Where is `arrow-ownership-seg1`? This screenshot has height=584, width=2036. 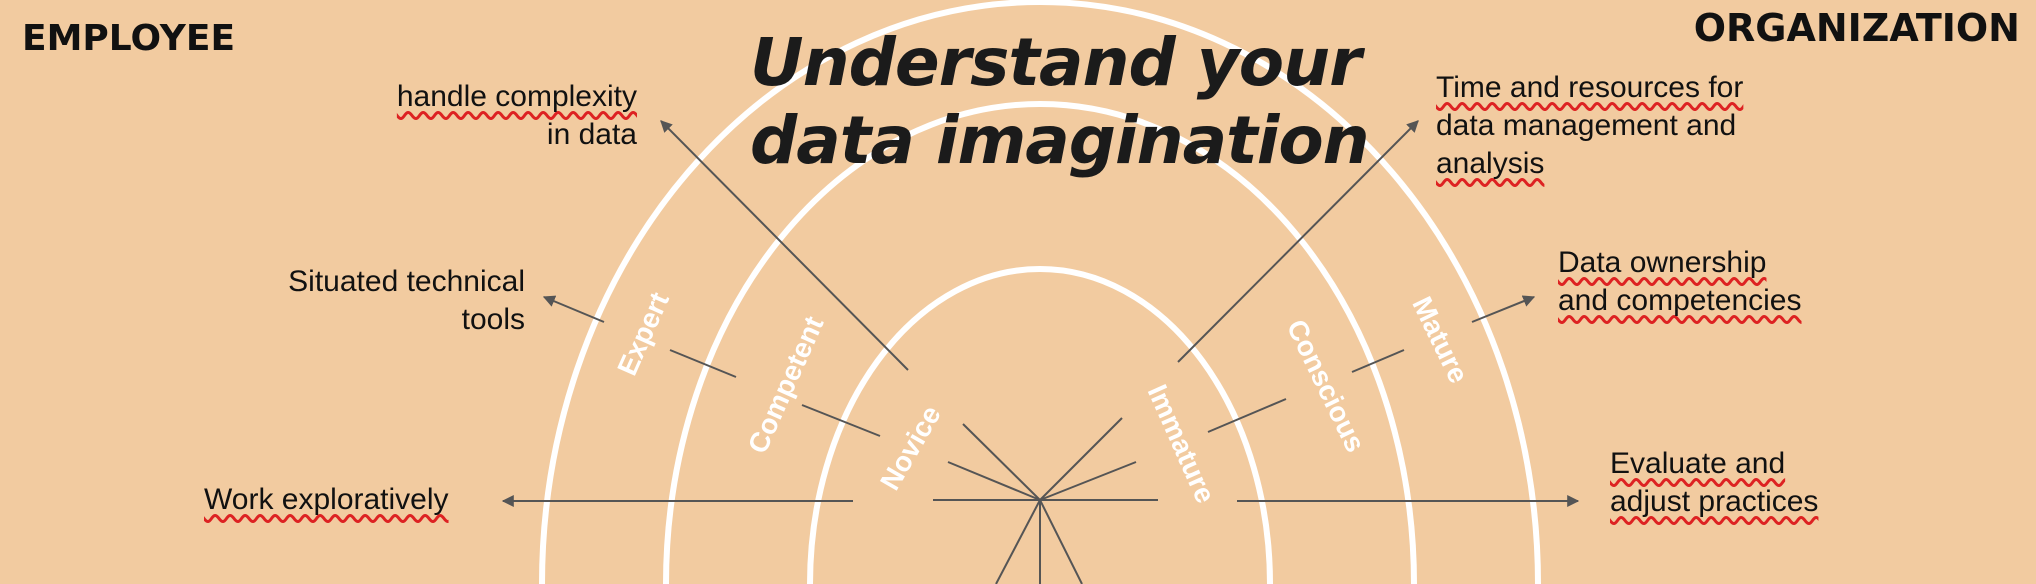 arrow-ownership-seg1 is located at coordinates (1247, 415).